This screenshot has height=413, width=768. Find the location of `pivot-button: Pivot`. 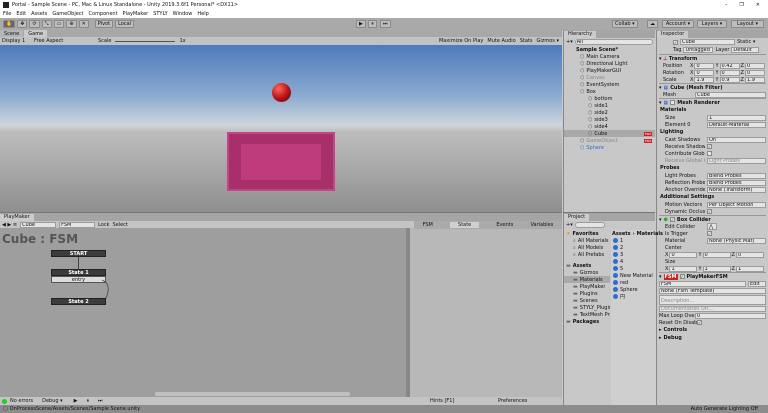

pivot-button: Pivot is located at coordinates (104, 24).